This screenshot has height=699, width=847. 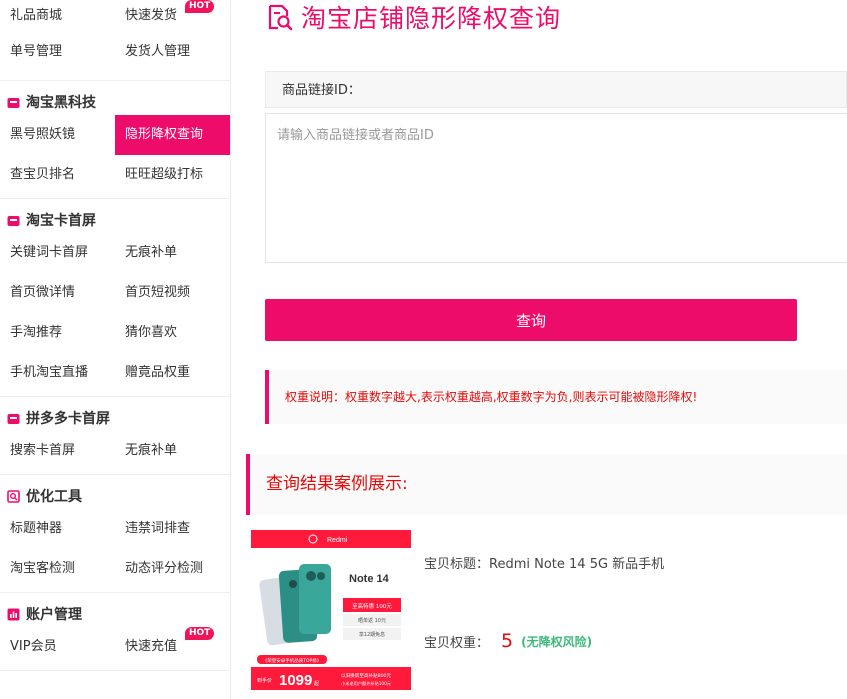 I want to click on sidebar-item: 手机淘宝直播, so click(x=57, y=373).